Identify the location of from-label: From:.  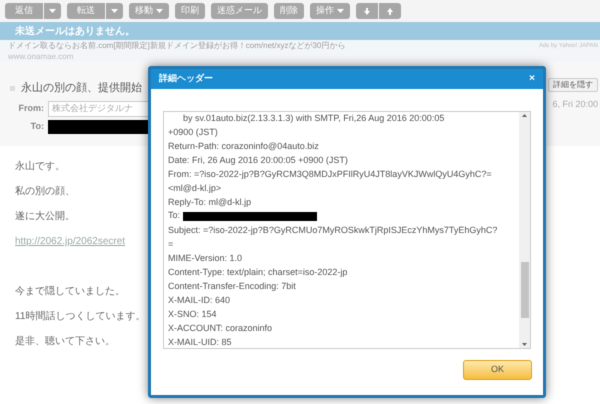
(31, 108).